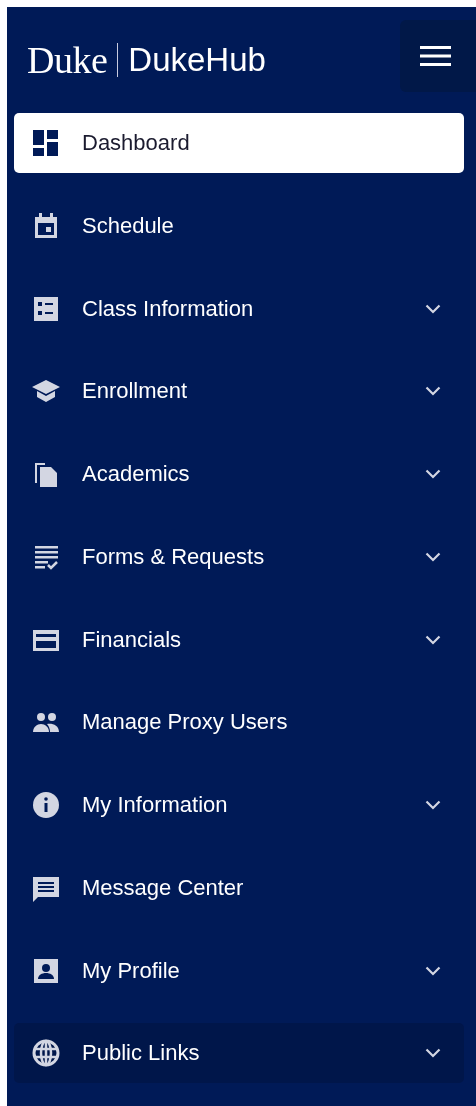  I want to click on nav-item: My Information, so click(239, 805).